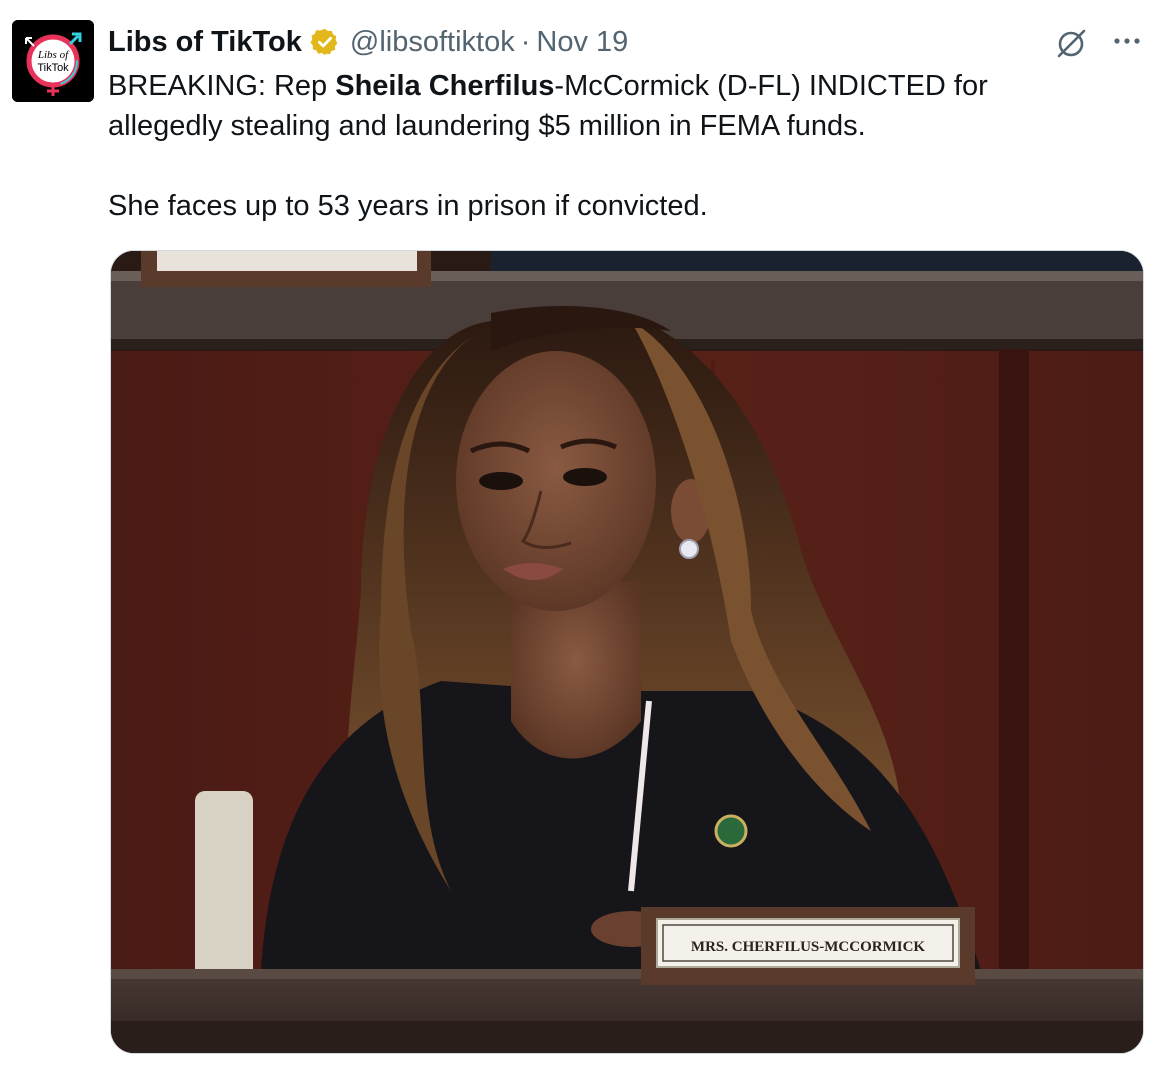  I want to click on tweet-header: Libs of TikTok @libsoftiktok · Nov 19, so click(368, 42).